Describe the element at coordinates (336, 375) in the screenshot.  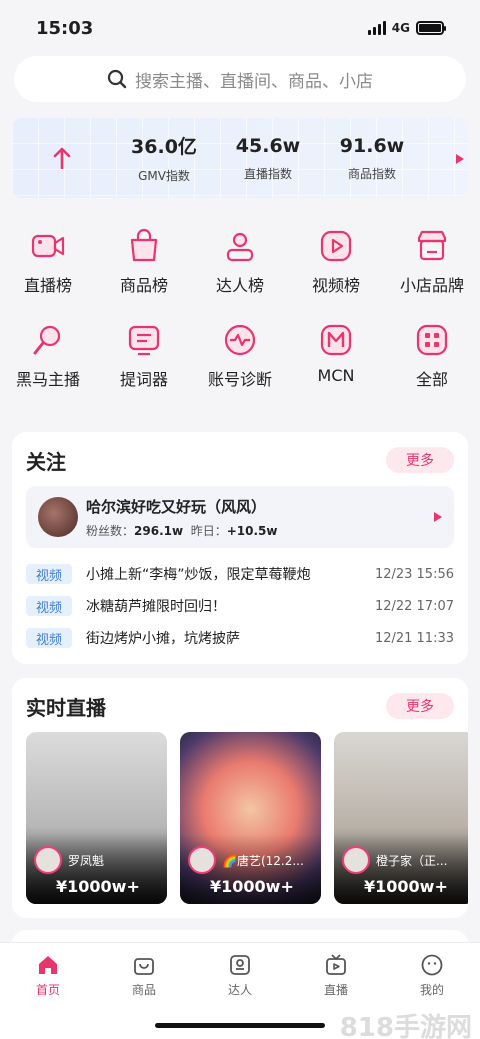
I see `grid-label: MCN` at that location.